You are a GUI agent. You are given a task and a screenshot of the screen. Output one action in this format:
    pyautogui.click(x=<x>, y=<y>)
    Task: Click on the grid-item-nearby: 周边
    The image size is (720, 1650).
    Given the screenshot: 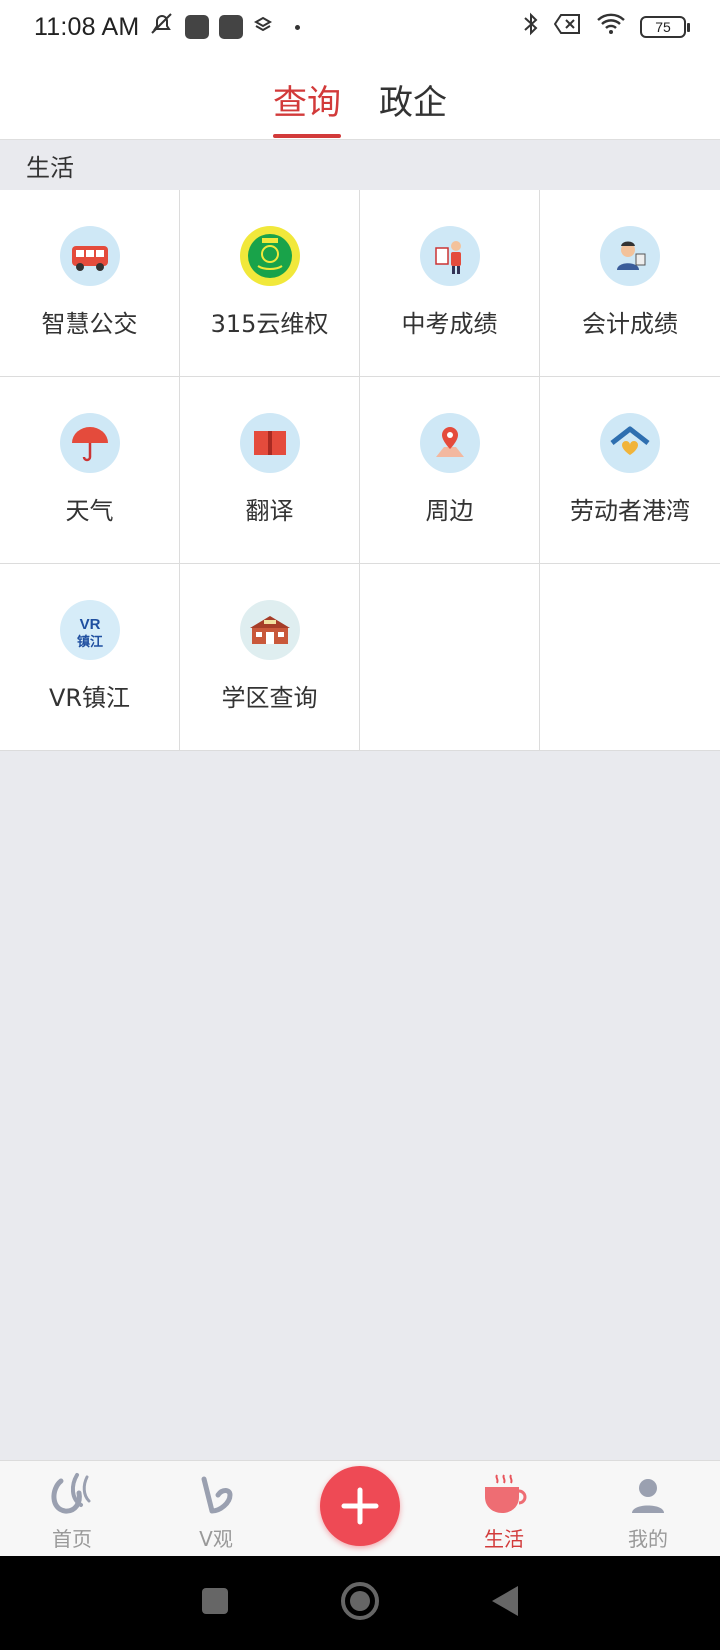 What is the action you would take?
    pyautogui.click(x=450, y=470)
    